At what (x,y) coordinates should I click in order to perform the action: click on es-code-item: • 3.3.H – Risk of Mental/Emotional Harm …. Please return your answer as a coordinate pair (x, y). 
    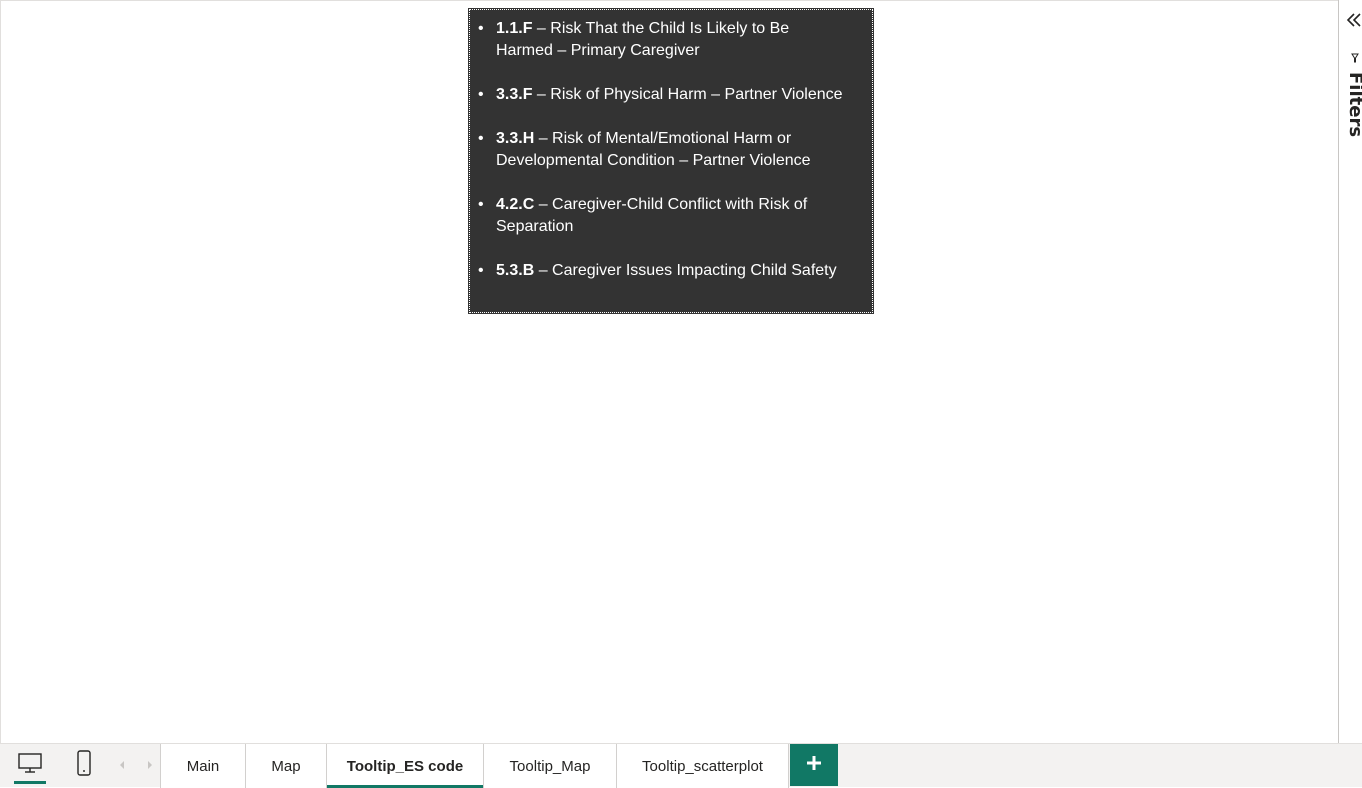
    Looking at the image, I should click on (672, 150).